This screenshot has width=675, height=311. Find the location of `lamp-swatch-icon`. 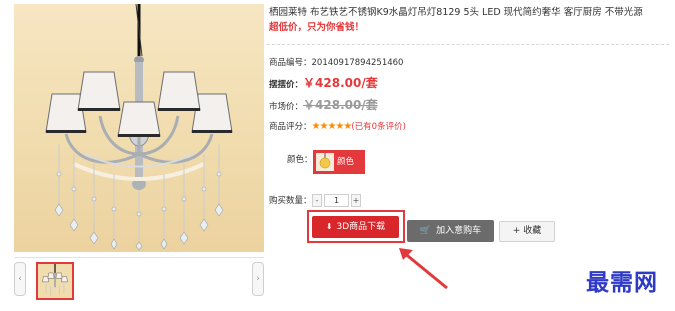

lamp-swatch-icon is located at coordinates (325, 161).